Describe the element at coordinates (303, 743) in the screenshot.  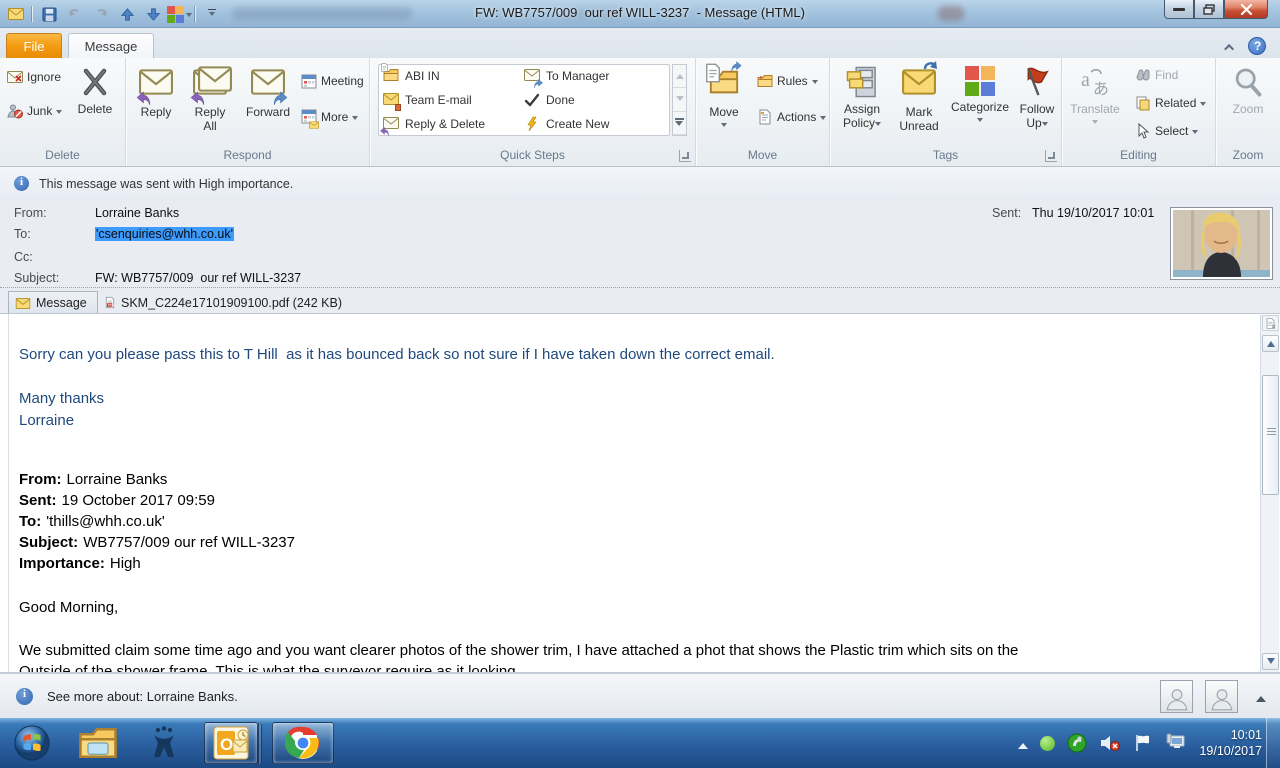
I see `taskbar-chrome-button` at that location.